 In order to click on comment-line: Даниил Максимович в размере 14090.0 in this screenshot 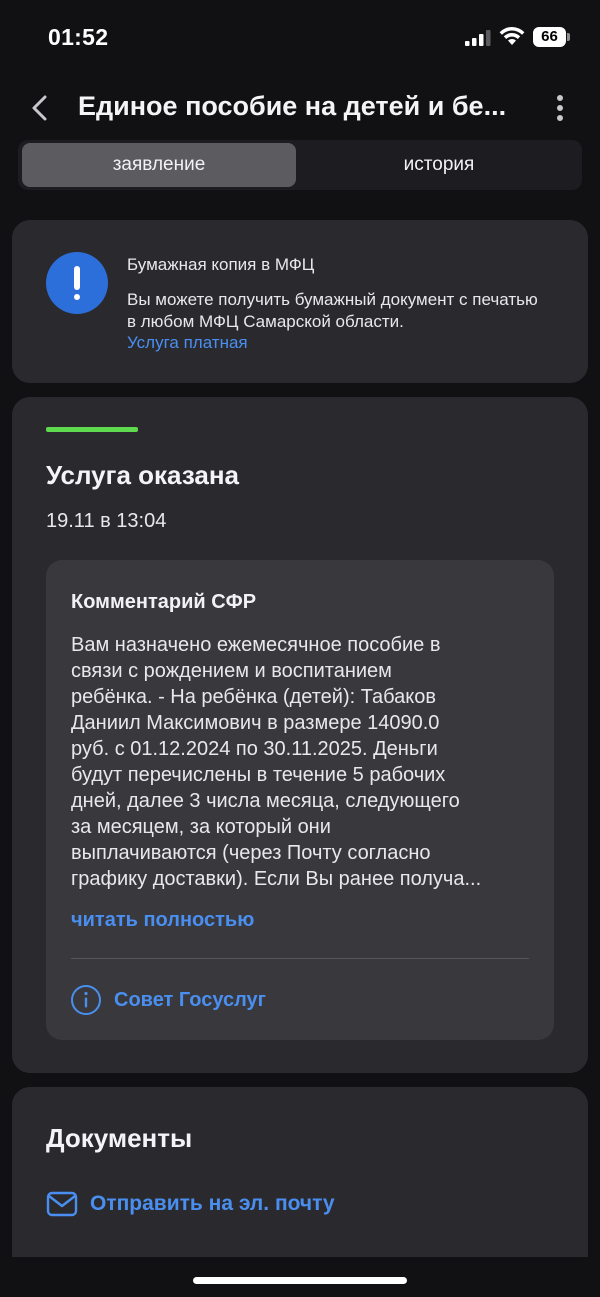, I will do `click(255, 723)`.